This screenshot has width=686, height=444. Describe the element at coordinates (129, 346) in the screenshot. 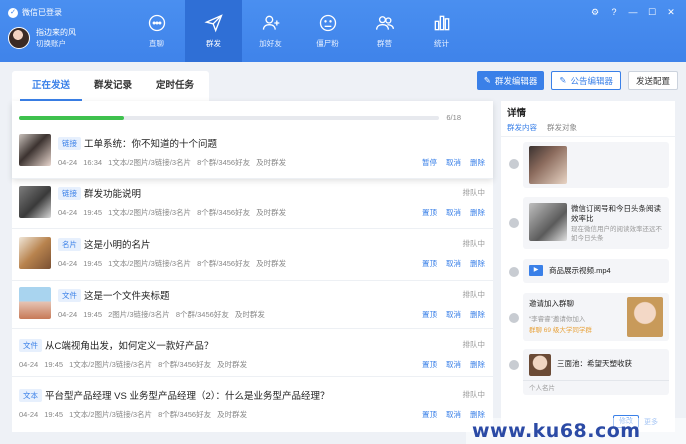

I see `item-title: 从C端视角出发，如何定义一款好产品？` at that location.